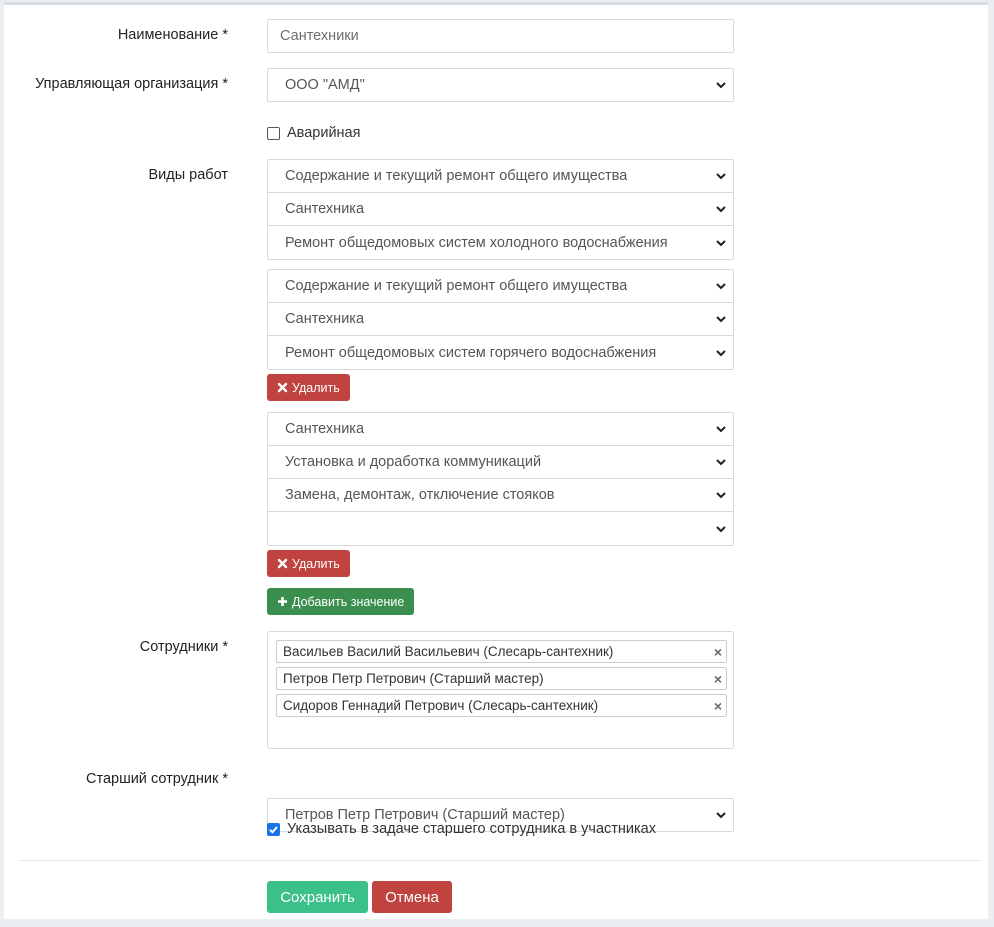  Describe the element at coordinates (172, 35) in the screenshot. I see `name-label: Наименование *` at that location.